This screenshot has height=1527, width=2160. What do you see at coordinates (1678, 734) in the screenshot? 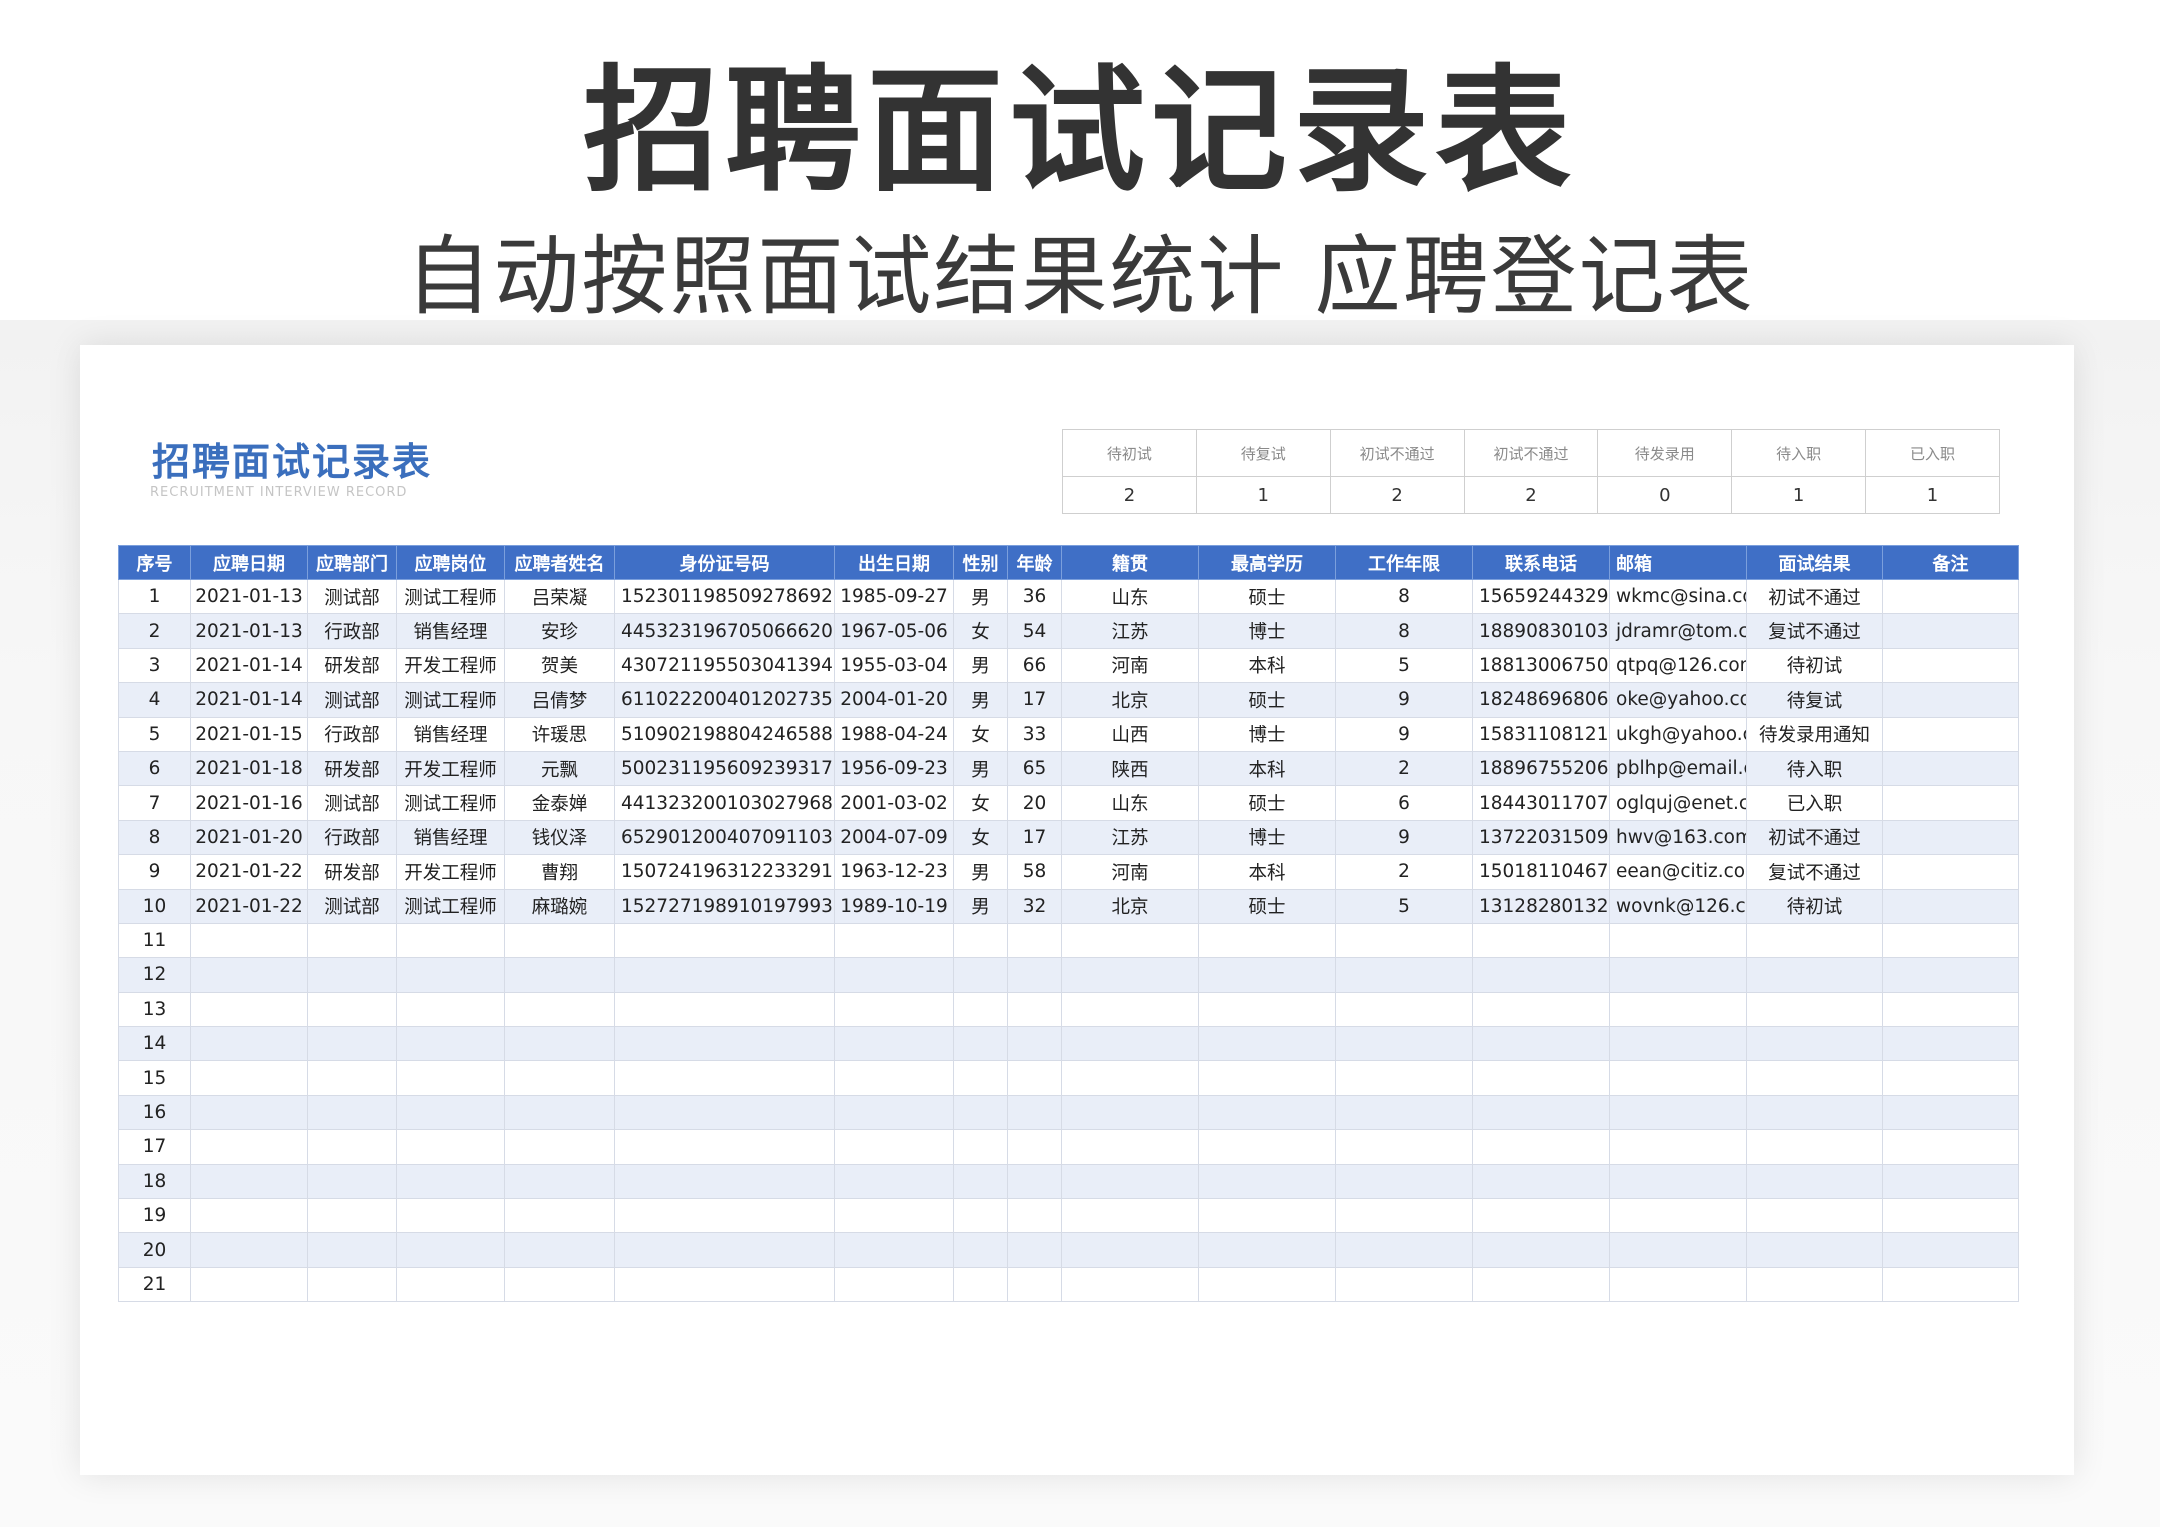
I see `cell-col-email: ukgh@yahoo.cc` at bounding box center [1678, 734].